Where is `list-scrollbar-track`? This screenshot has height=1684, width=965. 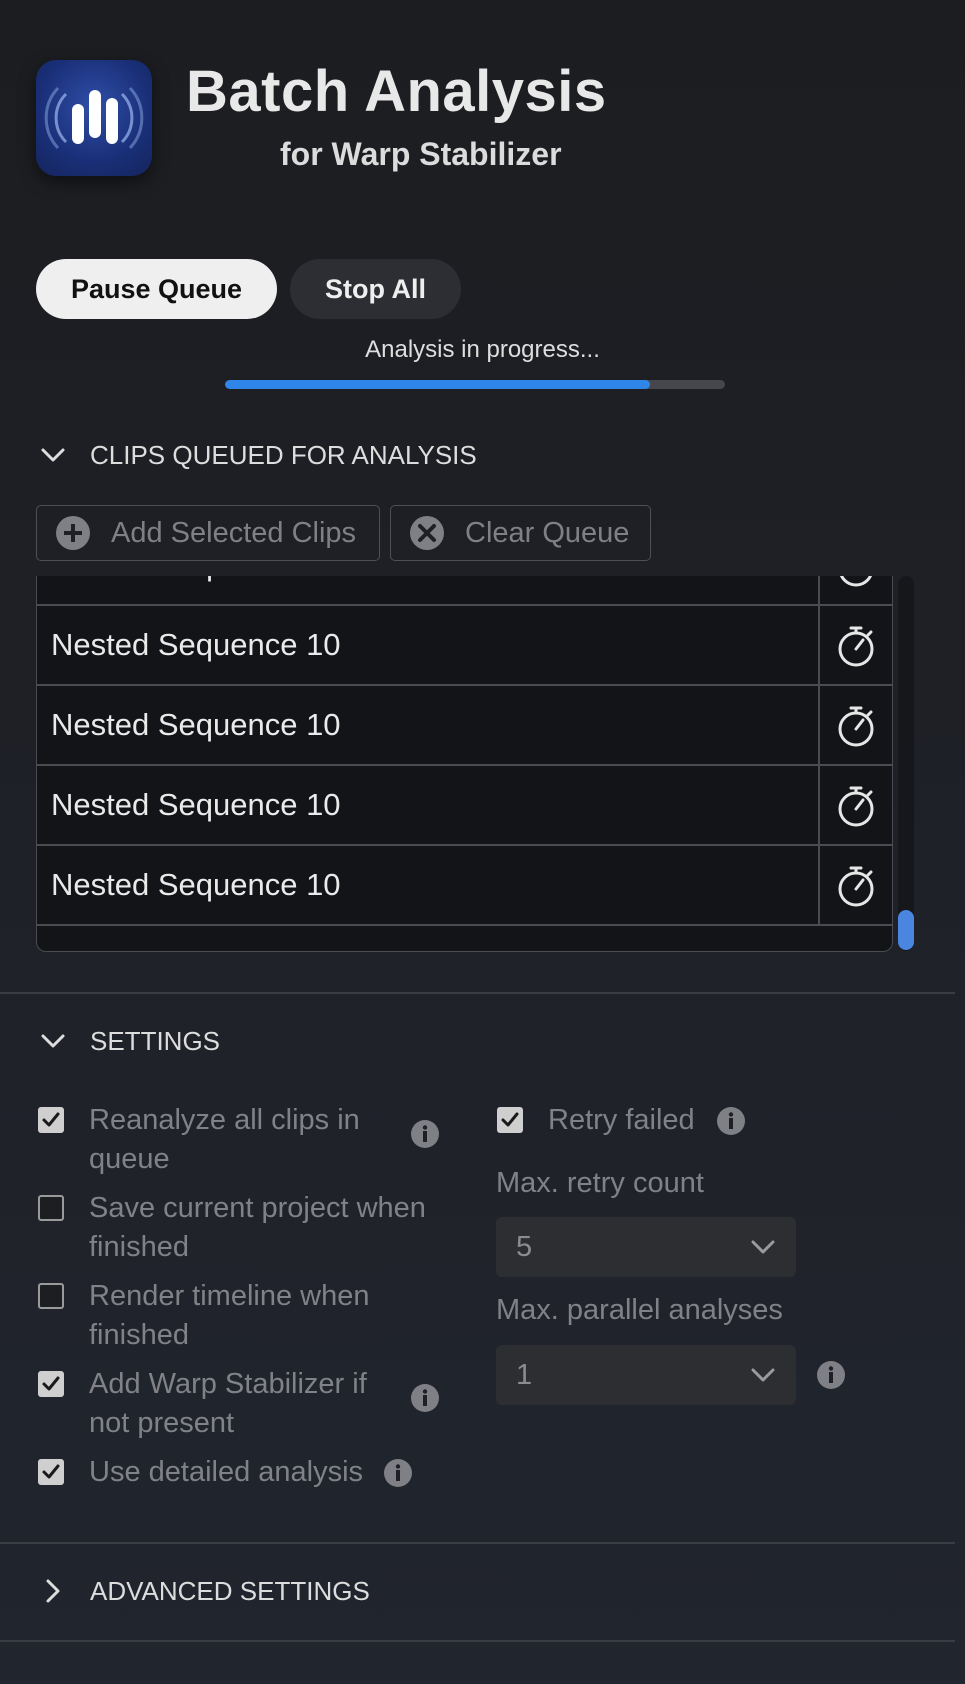
list-scrollbar-track is located at coordinates (906, 763).